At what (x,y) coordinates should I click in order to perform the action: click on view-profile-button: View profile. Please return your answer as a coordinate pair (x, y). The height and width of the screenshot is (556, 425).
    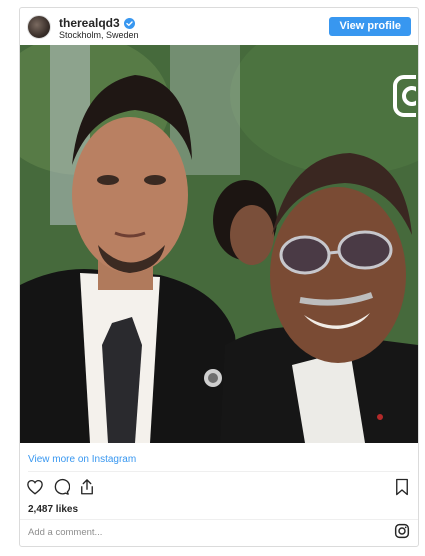
    Looking at the image, I should click on (370, 26).